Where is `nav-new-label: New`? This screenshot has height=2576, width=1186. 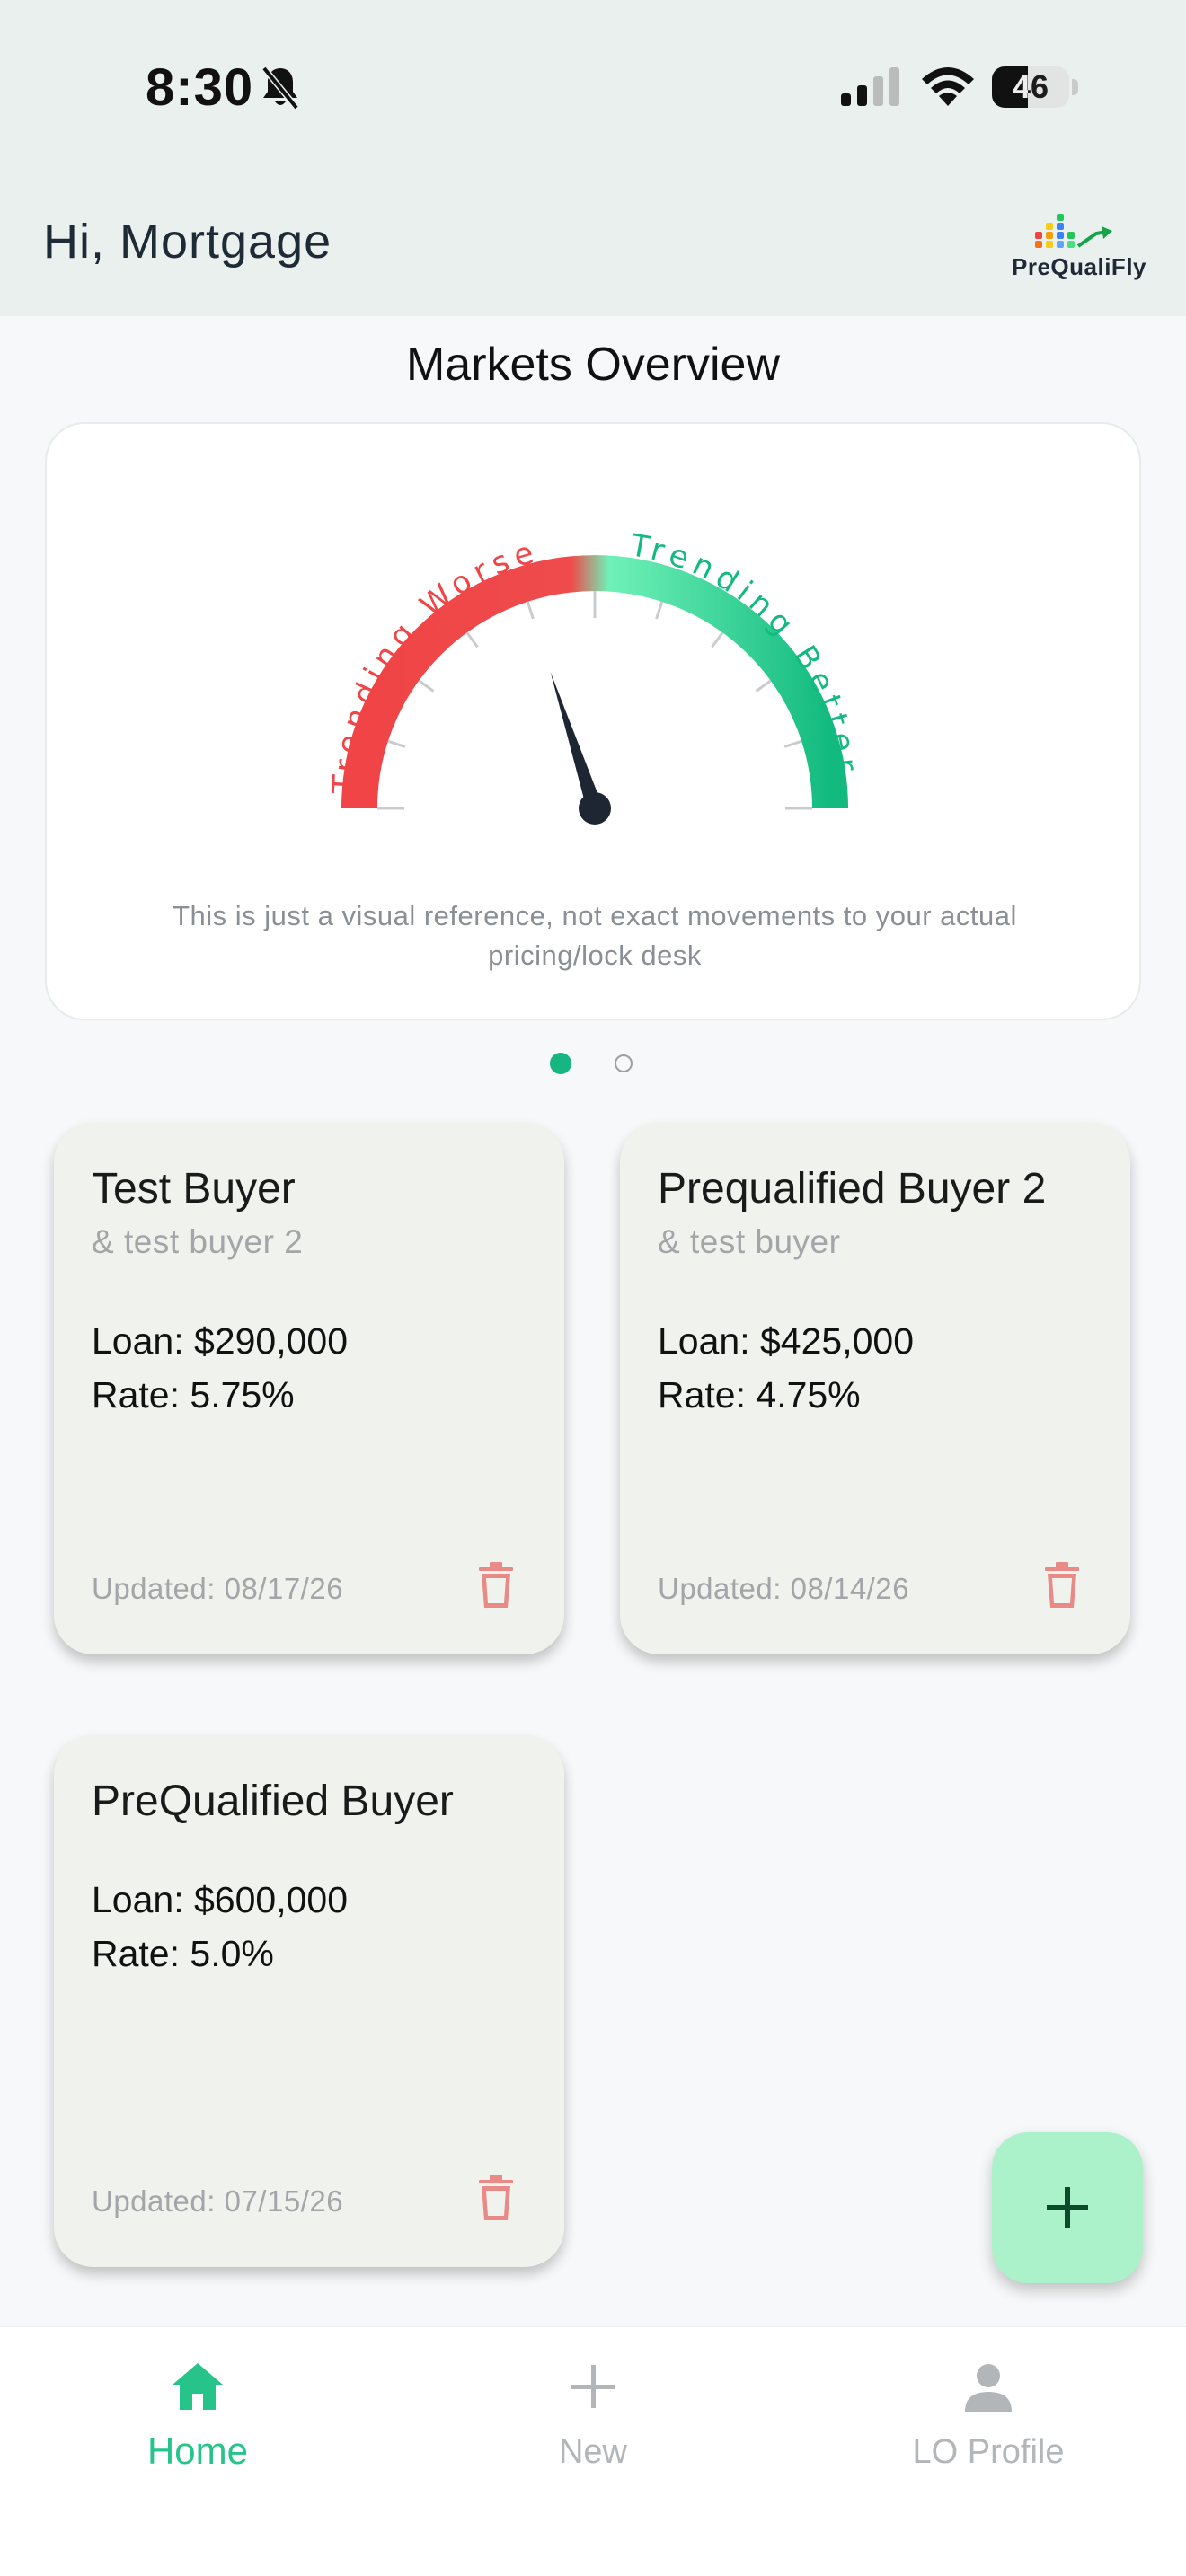
nav-new-label: New is located at coordinates (593, 2452).